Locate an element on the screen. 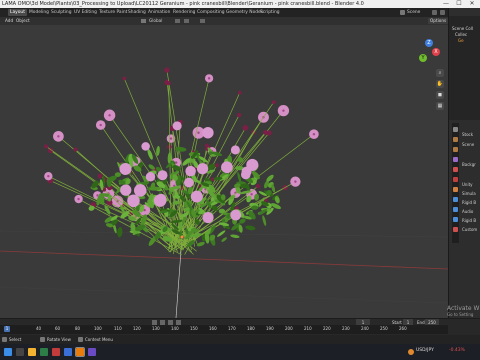 Image resolution: width=480 pixels, height=360 pixels. prop-unity: Unity is located at coordinates (467, 184).